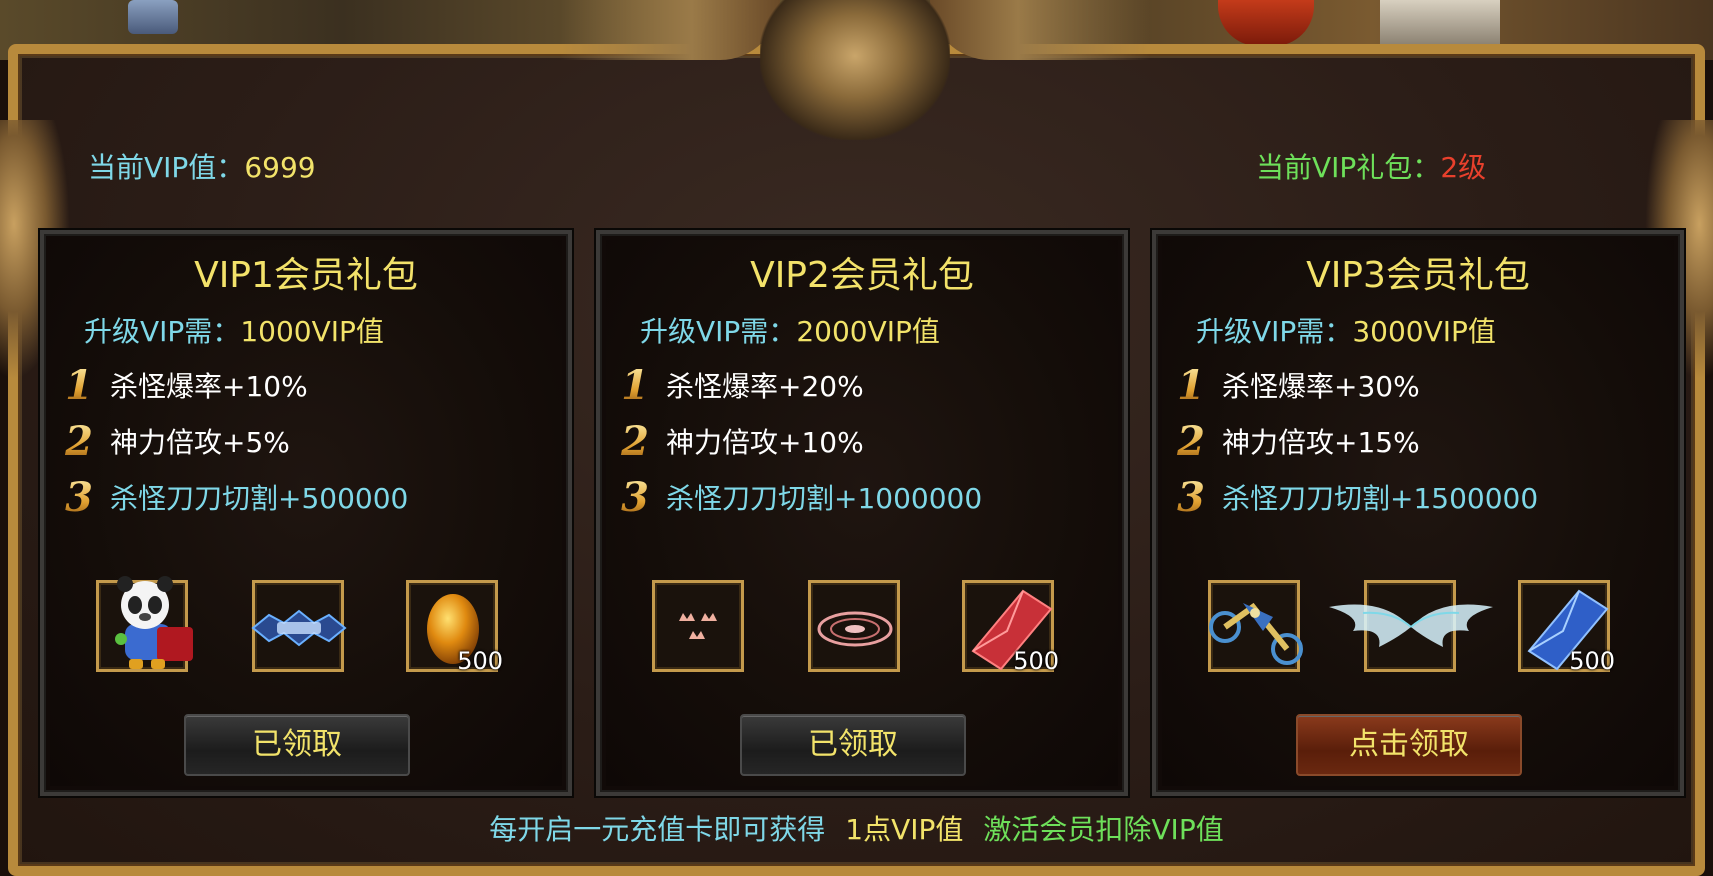 The width and height of the screenshot is (1713, 876). I want to click on benefit-item: 1 杀怪爆率+20%, so click(742, 385).